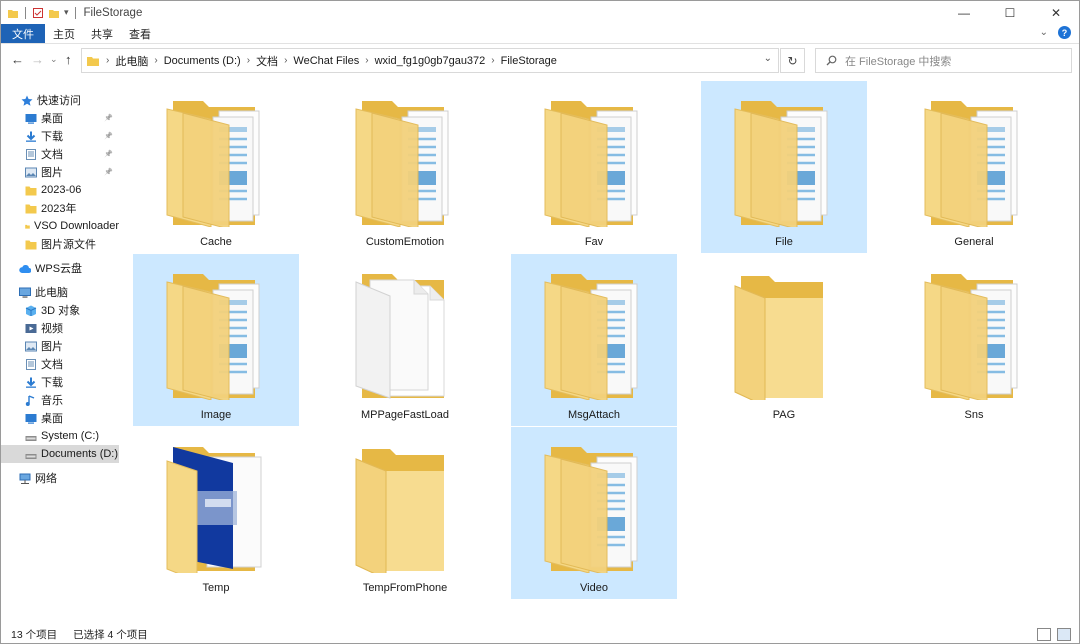 This screenshot has height=644, width=1080. What do you see at coordinates (60, 400) in the screenshot?
I see `sidebar-item-pc-5: 音乐` at bounding box center [60, 400].